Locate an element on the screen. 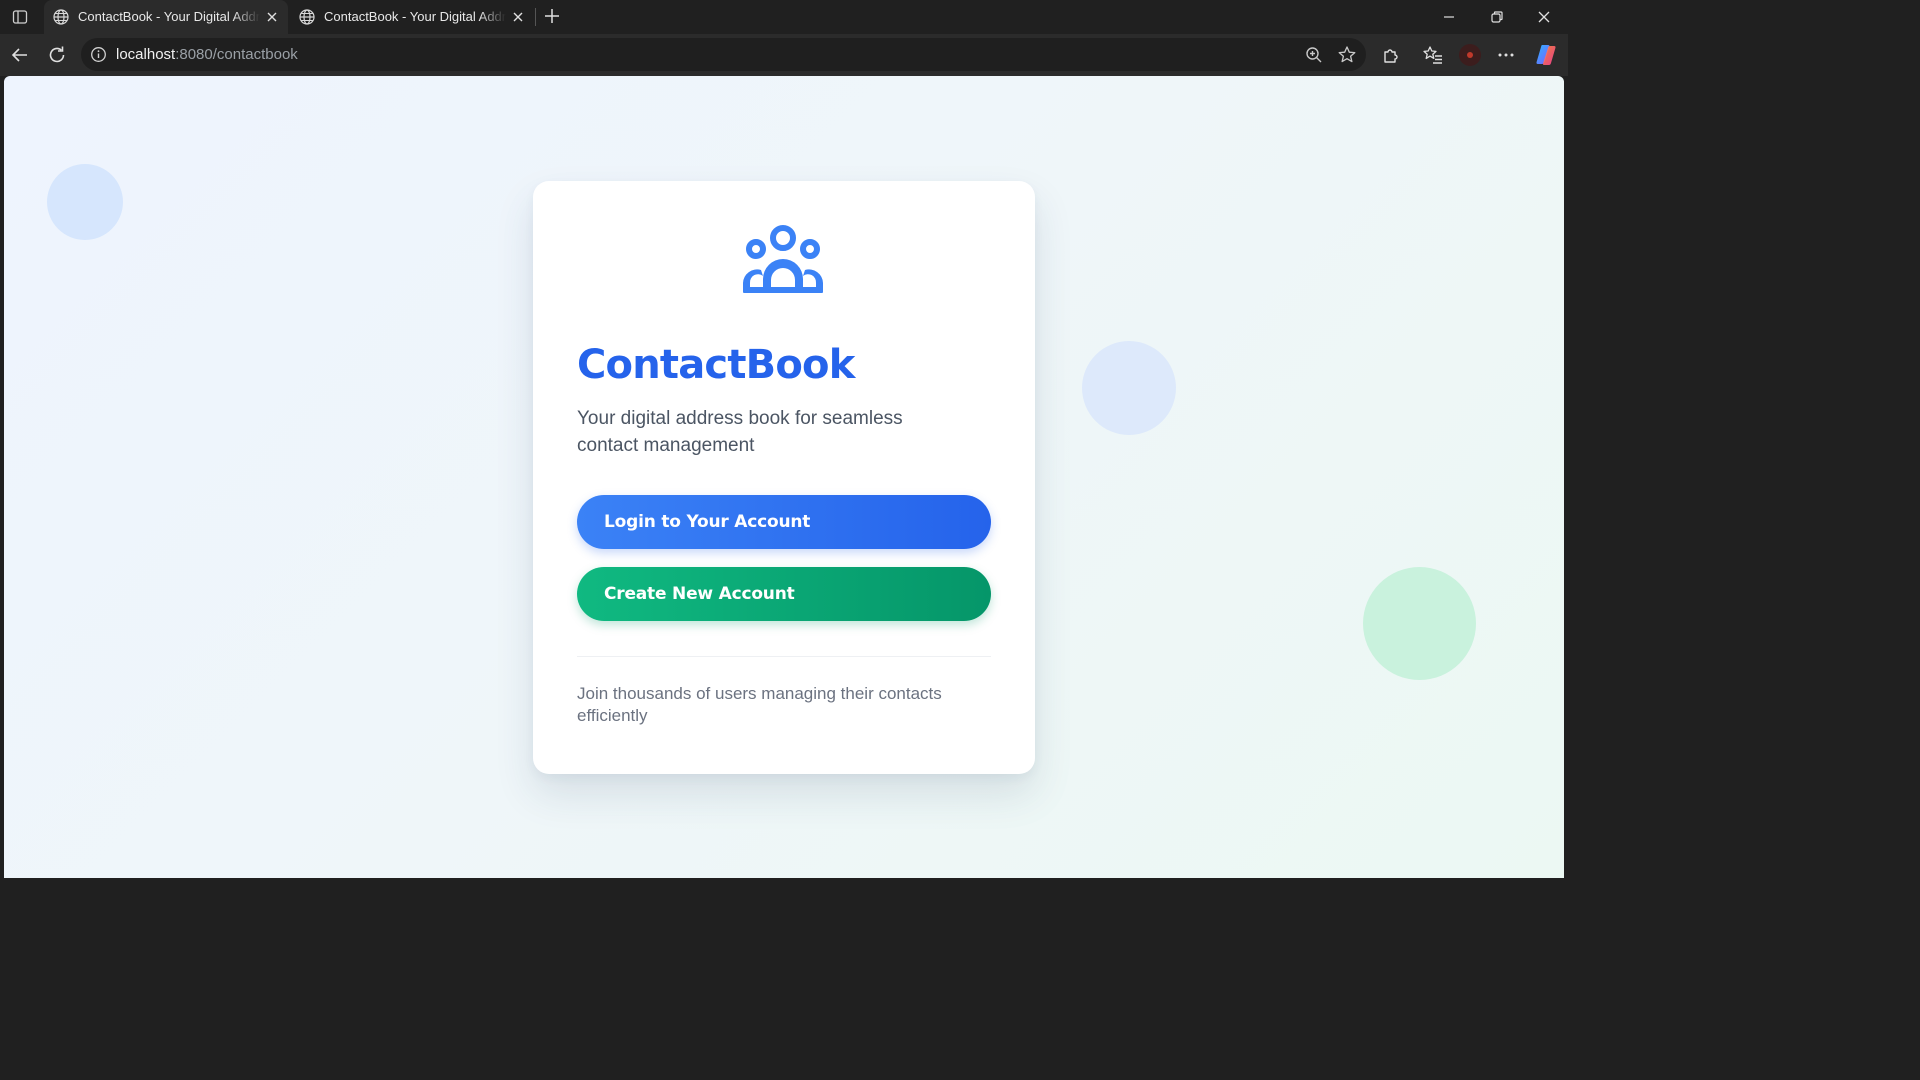 This screenshot has width=1920, height=1080. profile-avatar is located at coordinates (1470, 55).